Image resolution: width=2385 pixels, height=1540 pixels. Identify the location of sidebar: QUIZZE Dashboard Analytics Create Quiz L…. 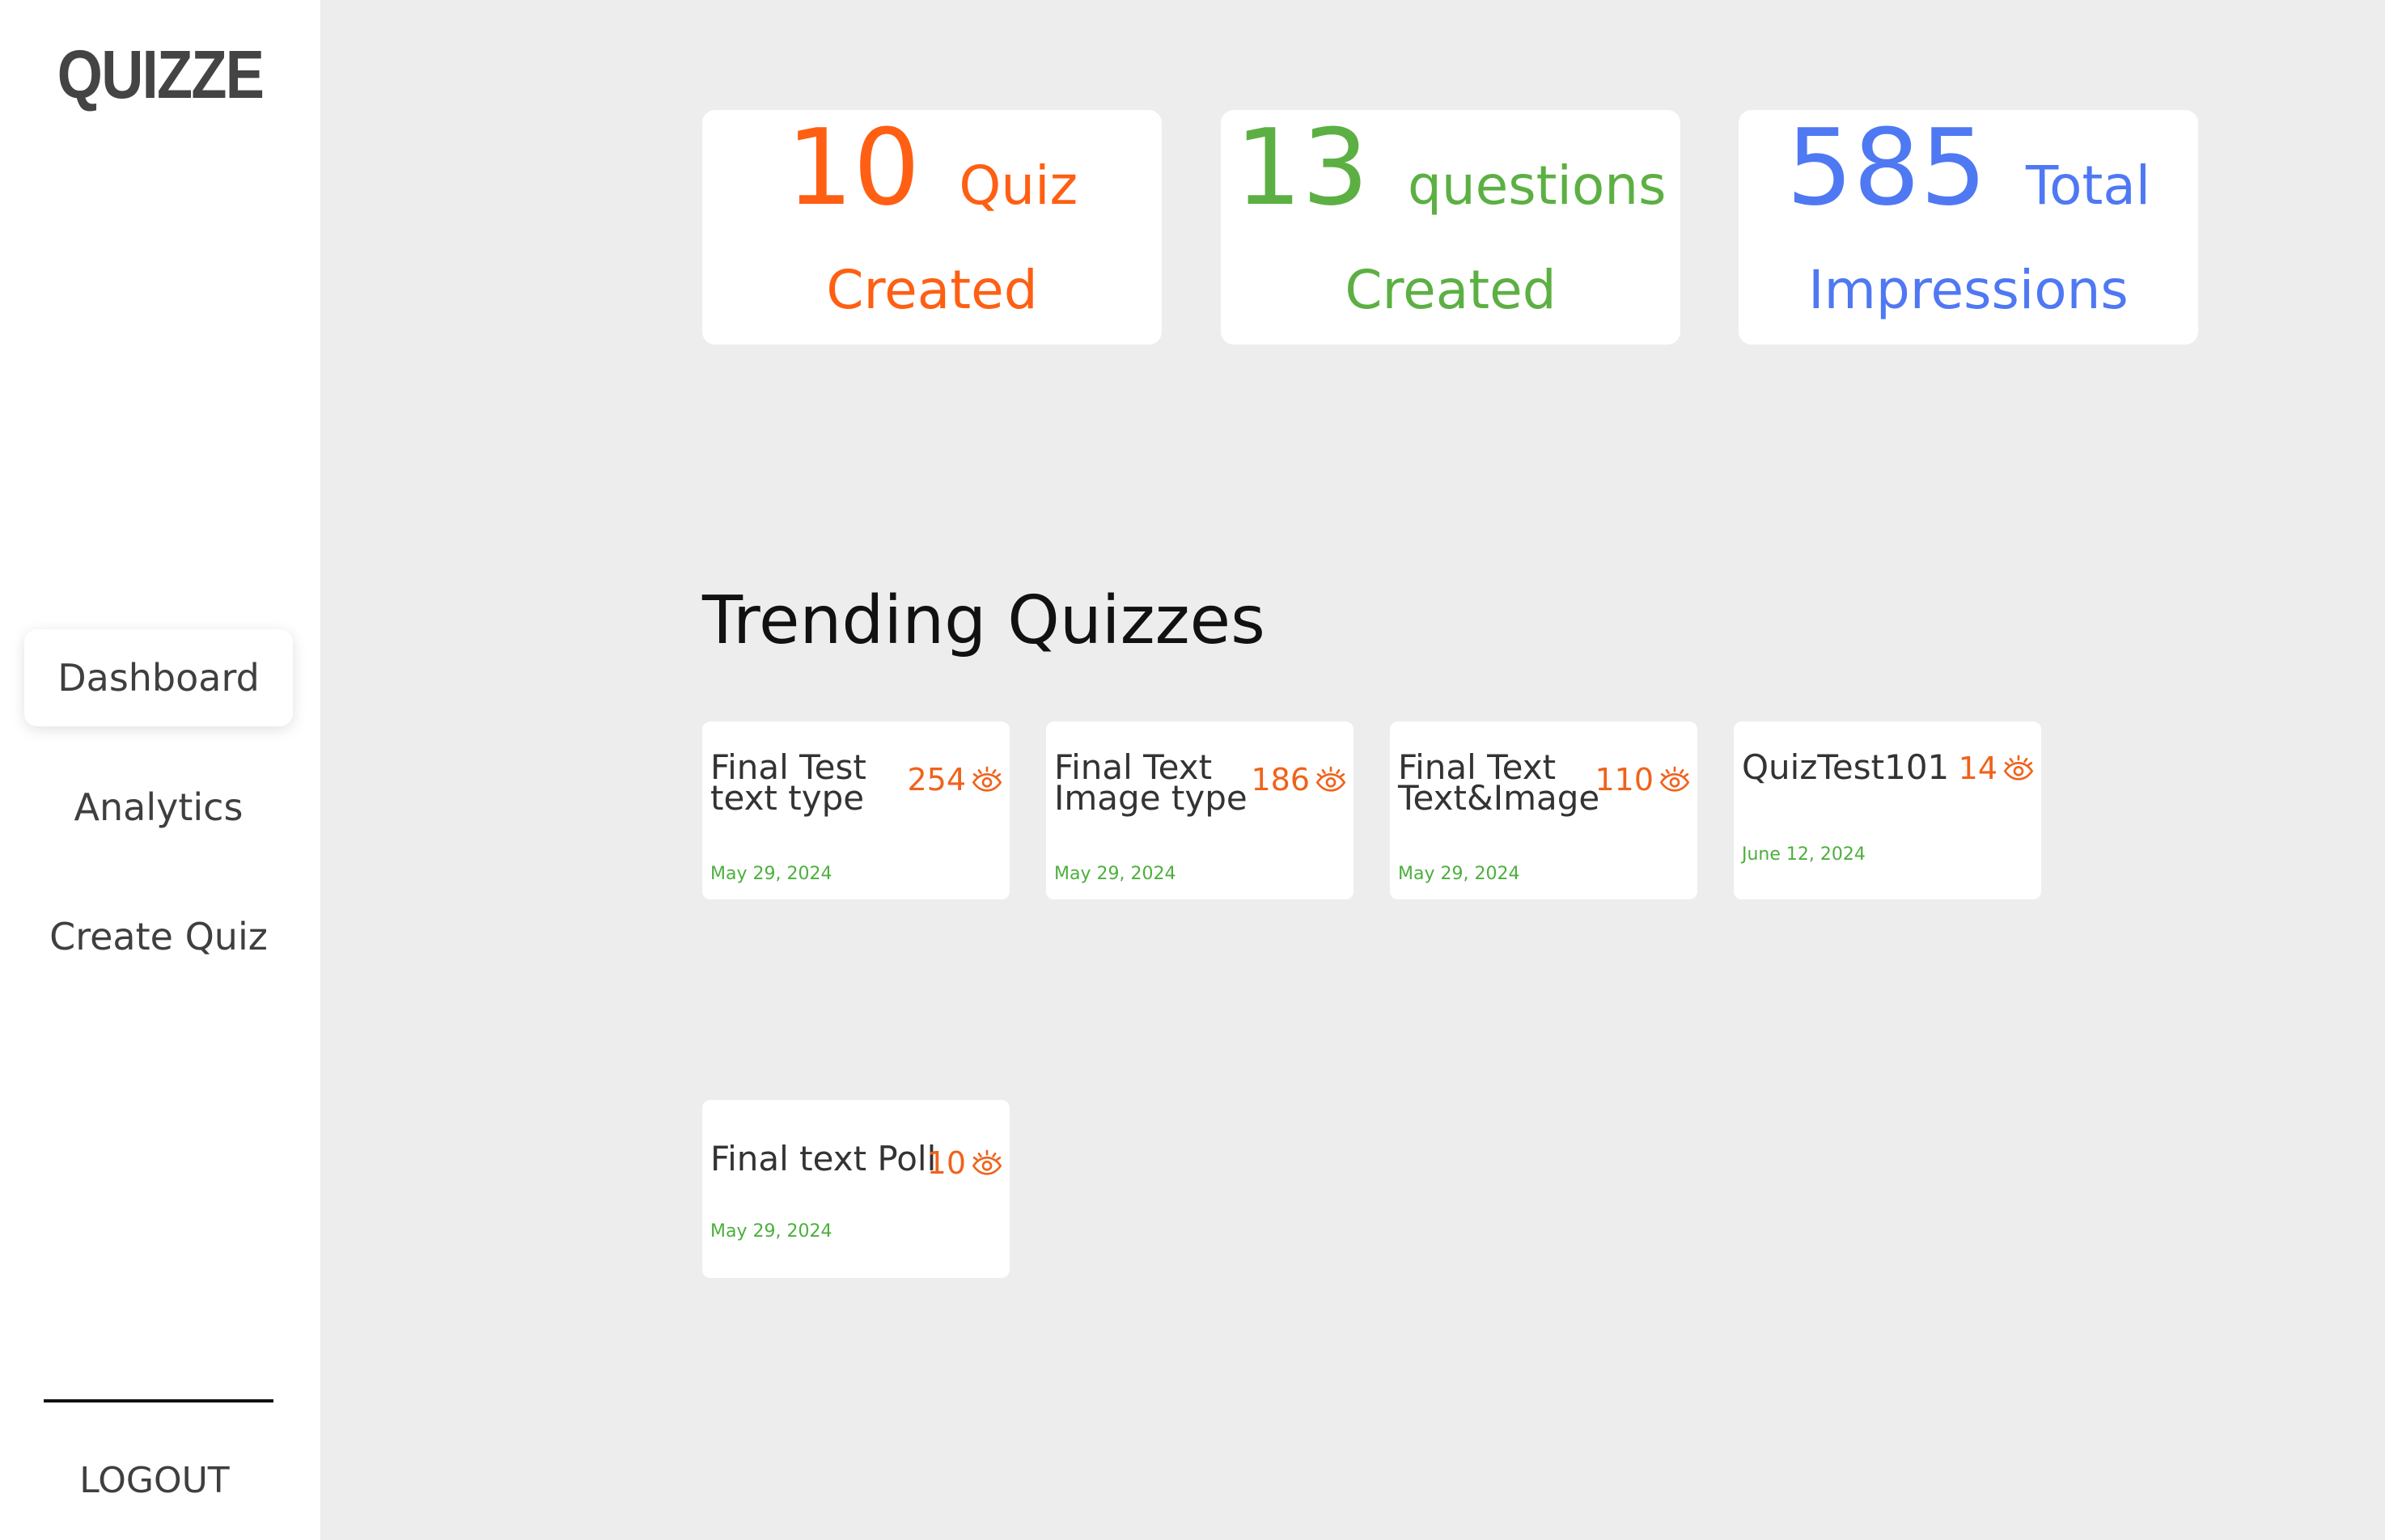
(160, 770).